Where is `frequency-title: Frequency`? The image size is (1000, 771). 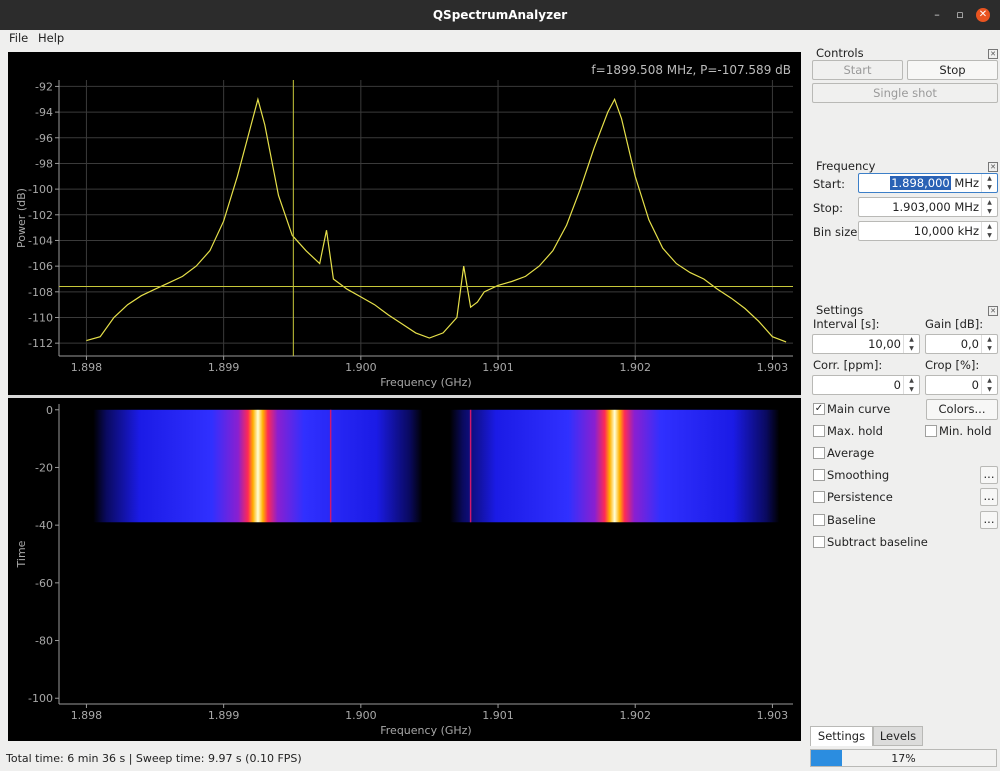 frequency-title: Frequency is located at coordinates (846, 166).